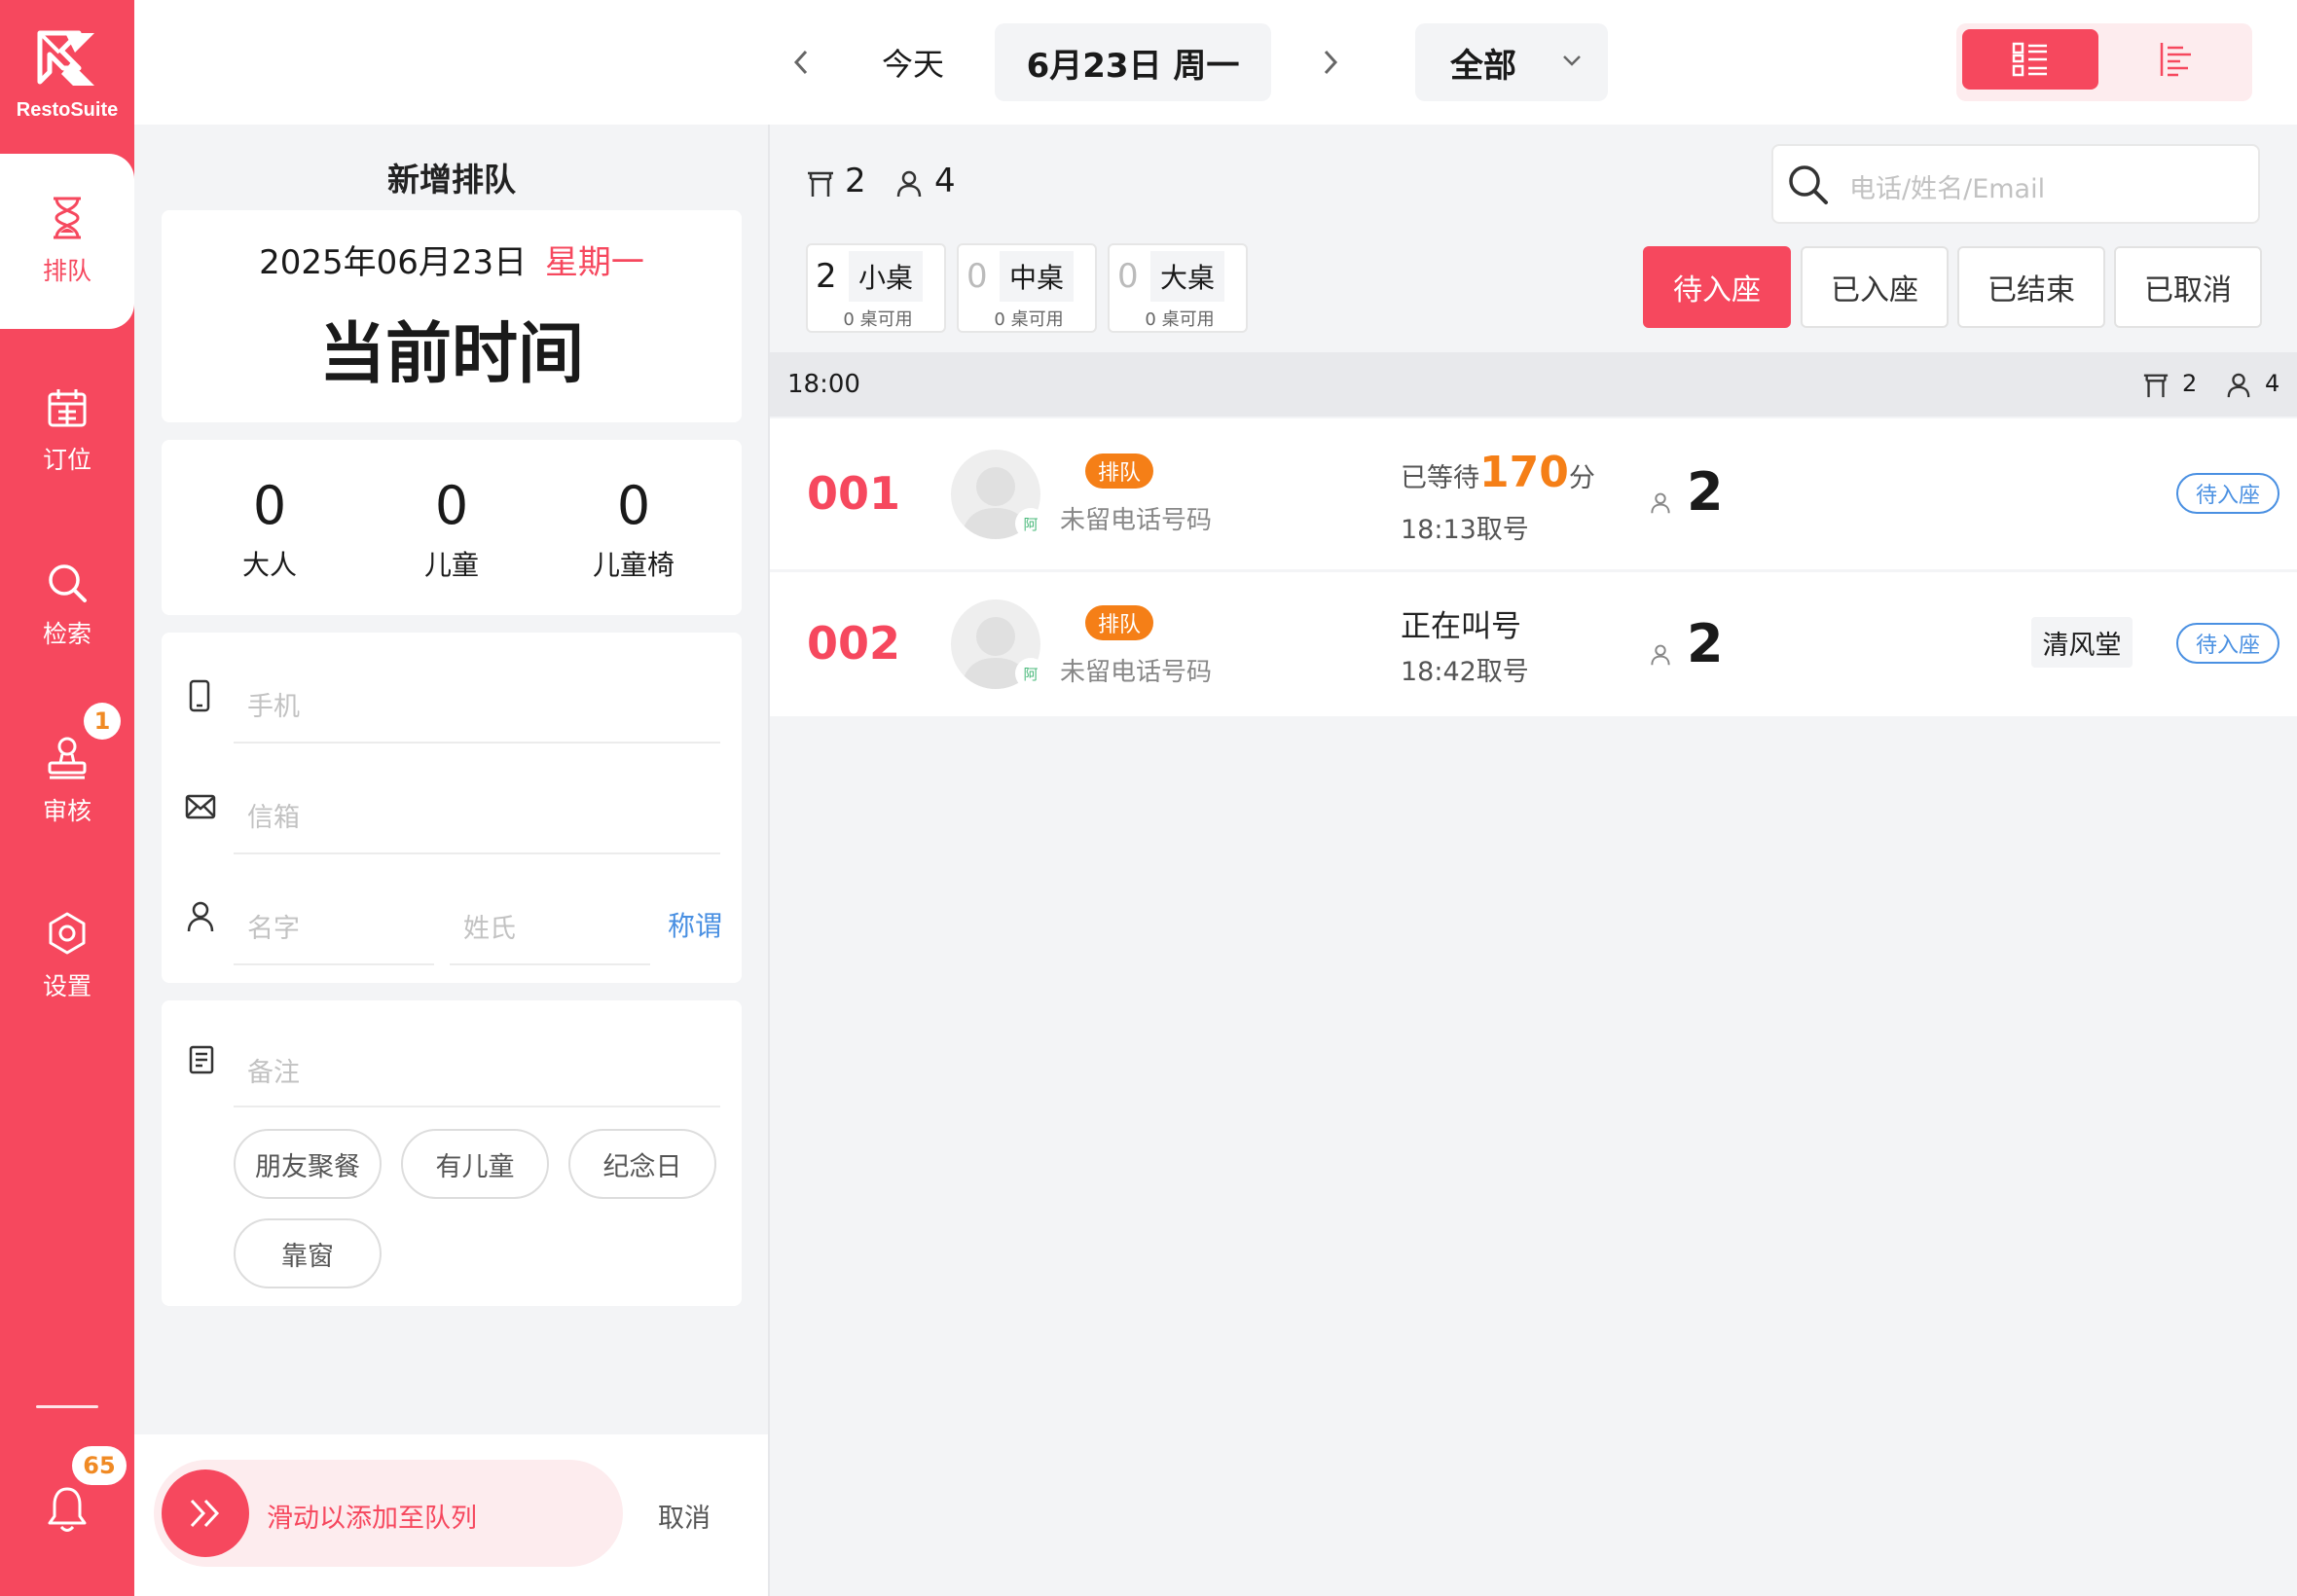 The width and height of the screenshot is (2297, 1596). I want to click on children-counter: 0 儿童, so click(451, 529).